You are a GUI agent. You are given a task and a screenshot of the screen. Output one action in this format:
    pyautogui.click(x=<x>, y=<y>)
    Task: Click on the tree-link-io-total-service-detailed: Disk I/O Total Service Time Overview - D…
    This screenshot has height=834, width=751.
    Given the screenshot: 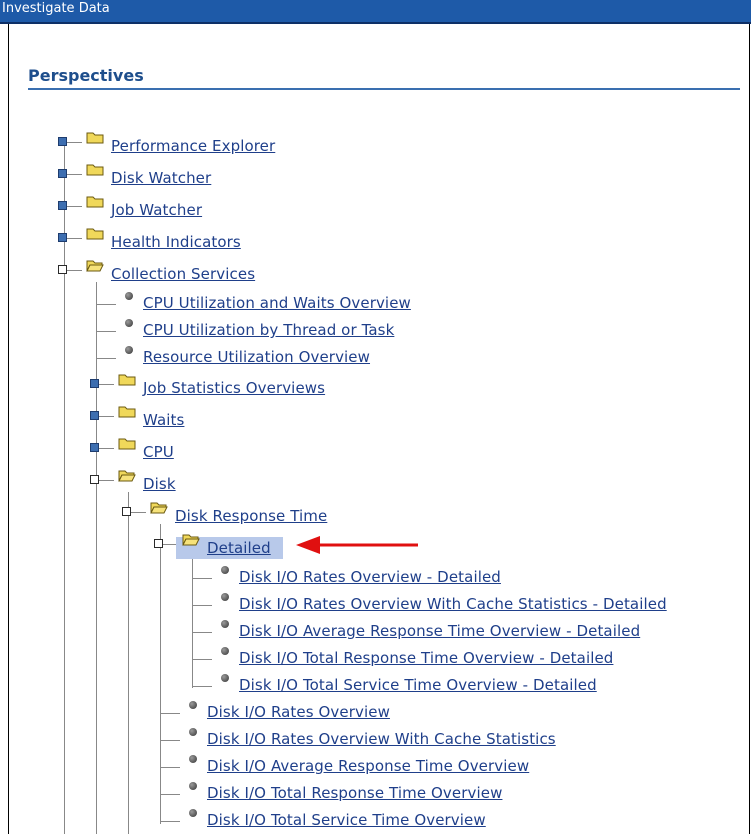 What is the action you would take?
    pyautogui.click(x=418, y=685)
    